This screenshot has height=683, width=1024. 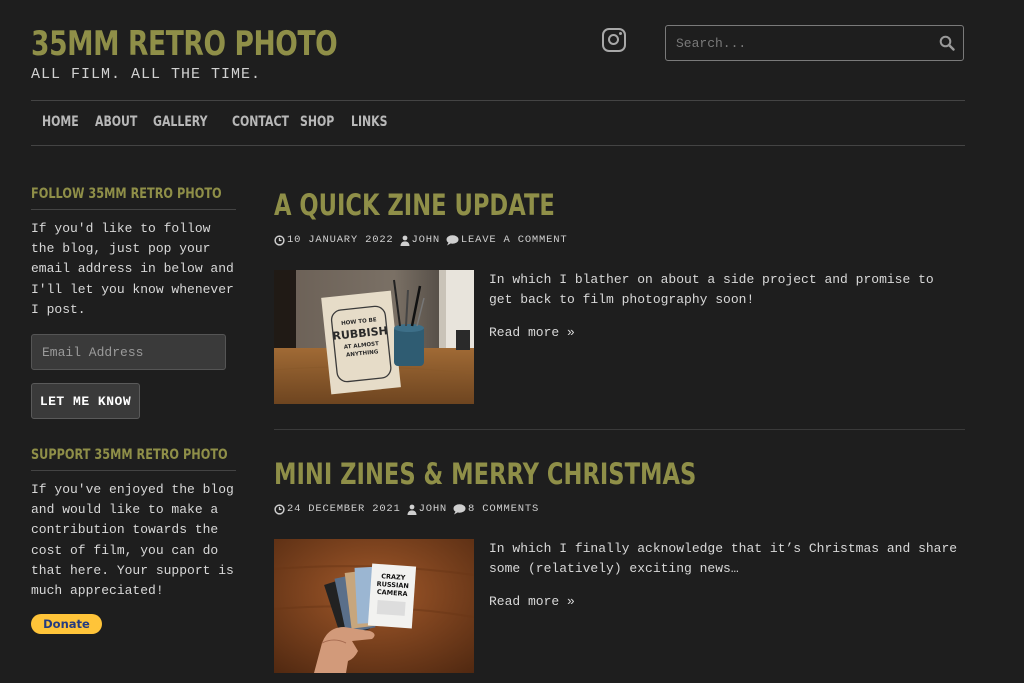 I want to click on post-date: 10 JANUARY 2022, so click(x=340, y=240).